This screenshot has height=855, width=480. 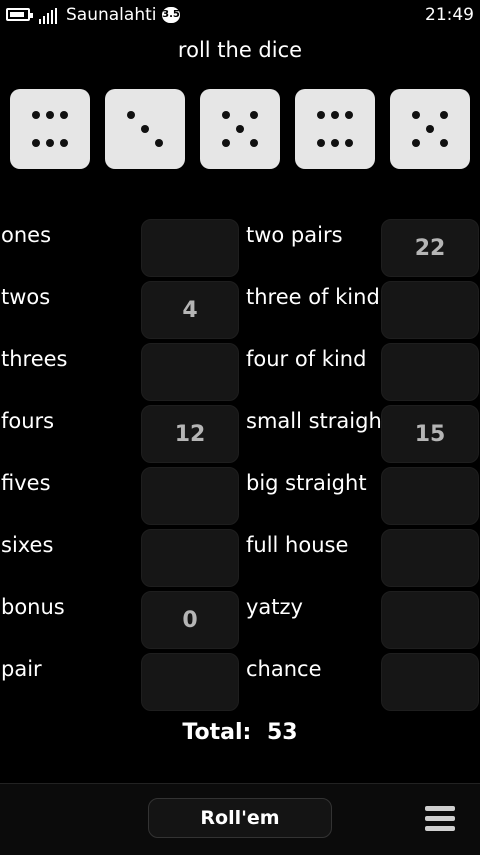 I want to click on total-score: Total: 53, so click(x=240, y=732).